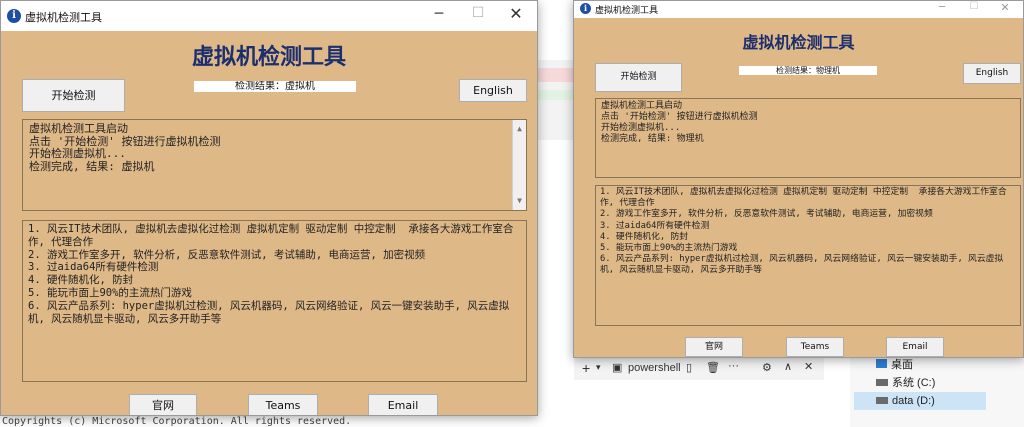 The height and width of the screenshot is (427, 1024). What do you see at coordinates (713, 367) in the screenshot?
I see `delete-icon: 🗑` at bounding box center [713, 367].